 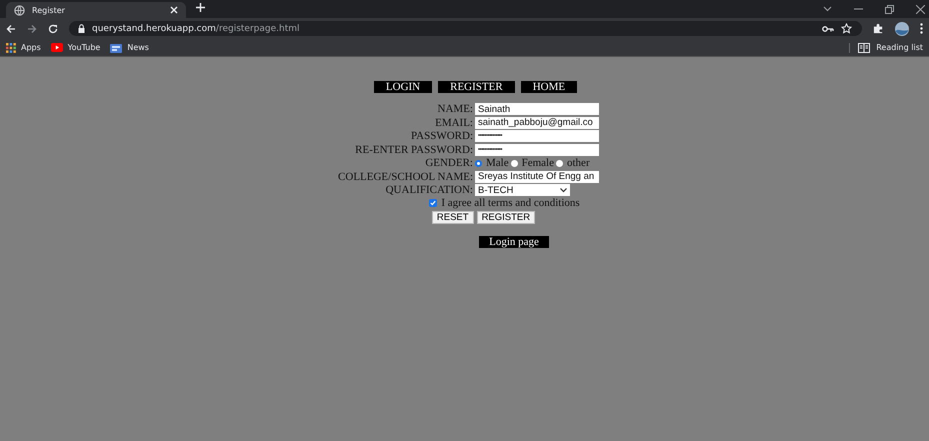 What do you see at coordinates (453, 217) in the screenshot?
I see `form-button: RESET` at bounding box center [453, 217].